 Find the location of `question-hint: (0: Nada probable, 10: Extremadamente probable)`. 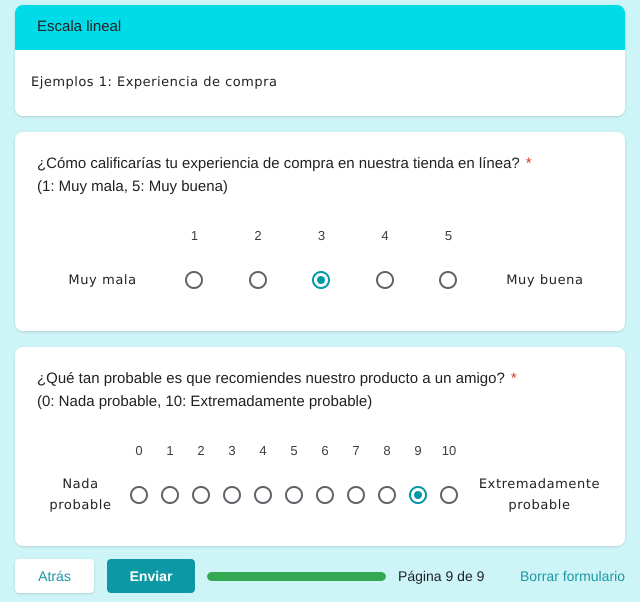

question-hint: (0: Nada probable, 10: Extremadamente probable) is located at coordinates (204, 401).